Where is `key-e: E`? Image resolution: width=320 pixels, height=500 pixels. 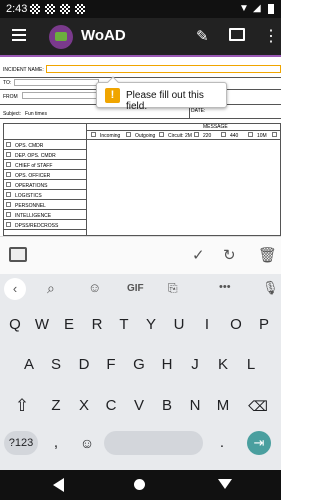
key-e: E is located at coordinates (69, 325).